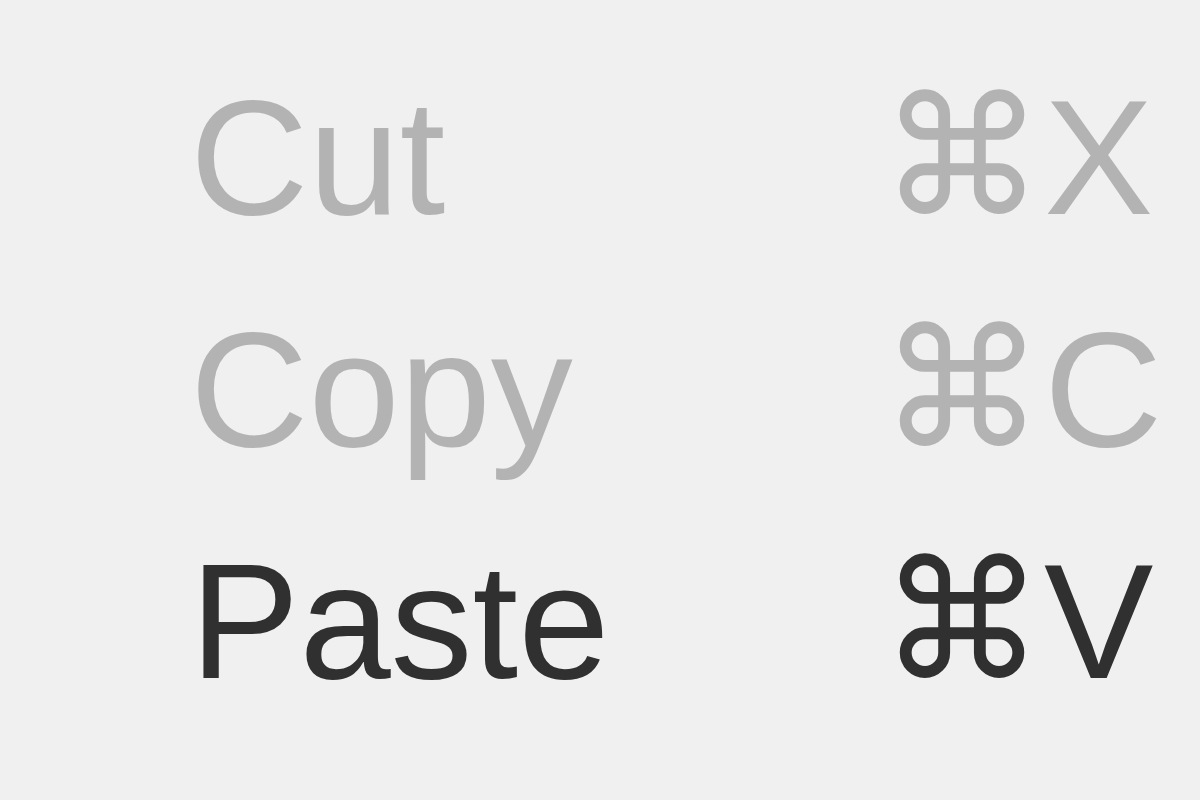 The width and height of the screenshot is (1200, 800). What do you see at coordinates (1021, 390) in the screenshot?
I see `shortcut-text: ⌘C` at bounding box center [1021, 390].